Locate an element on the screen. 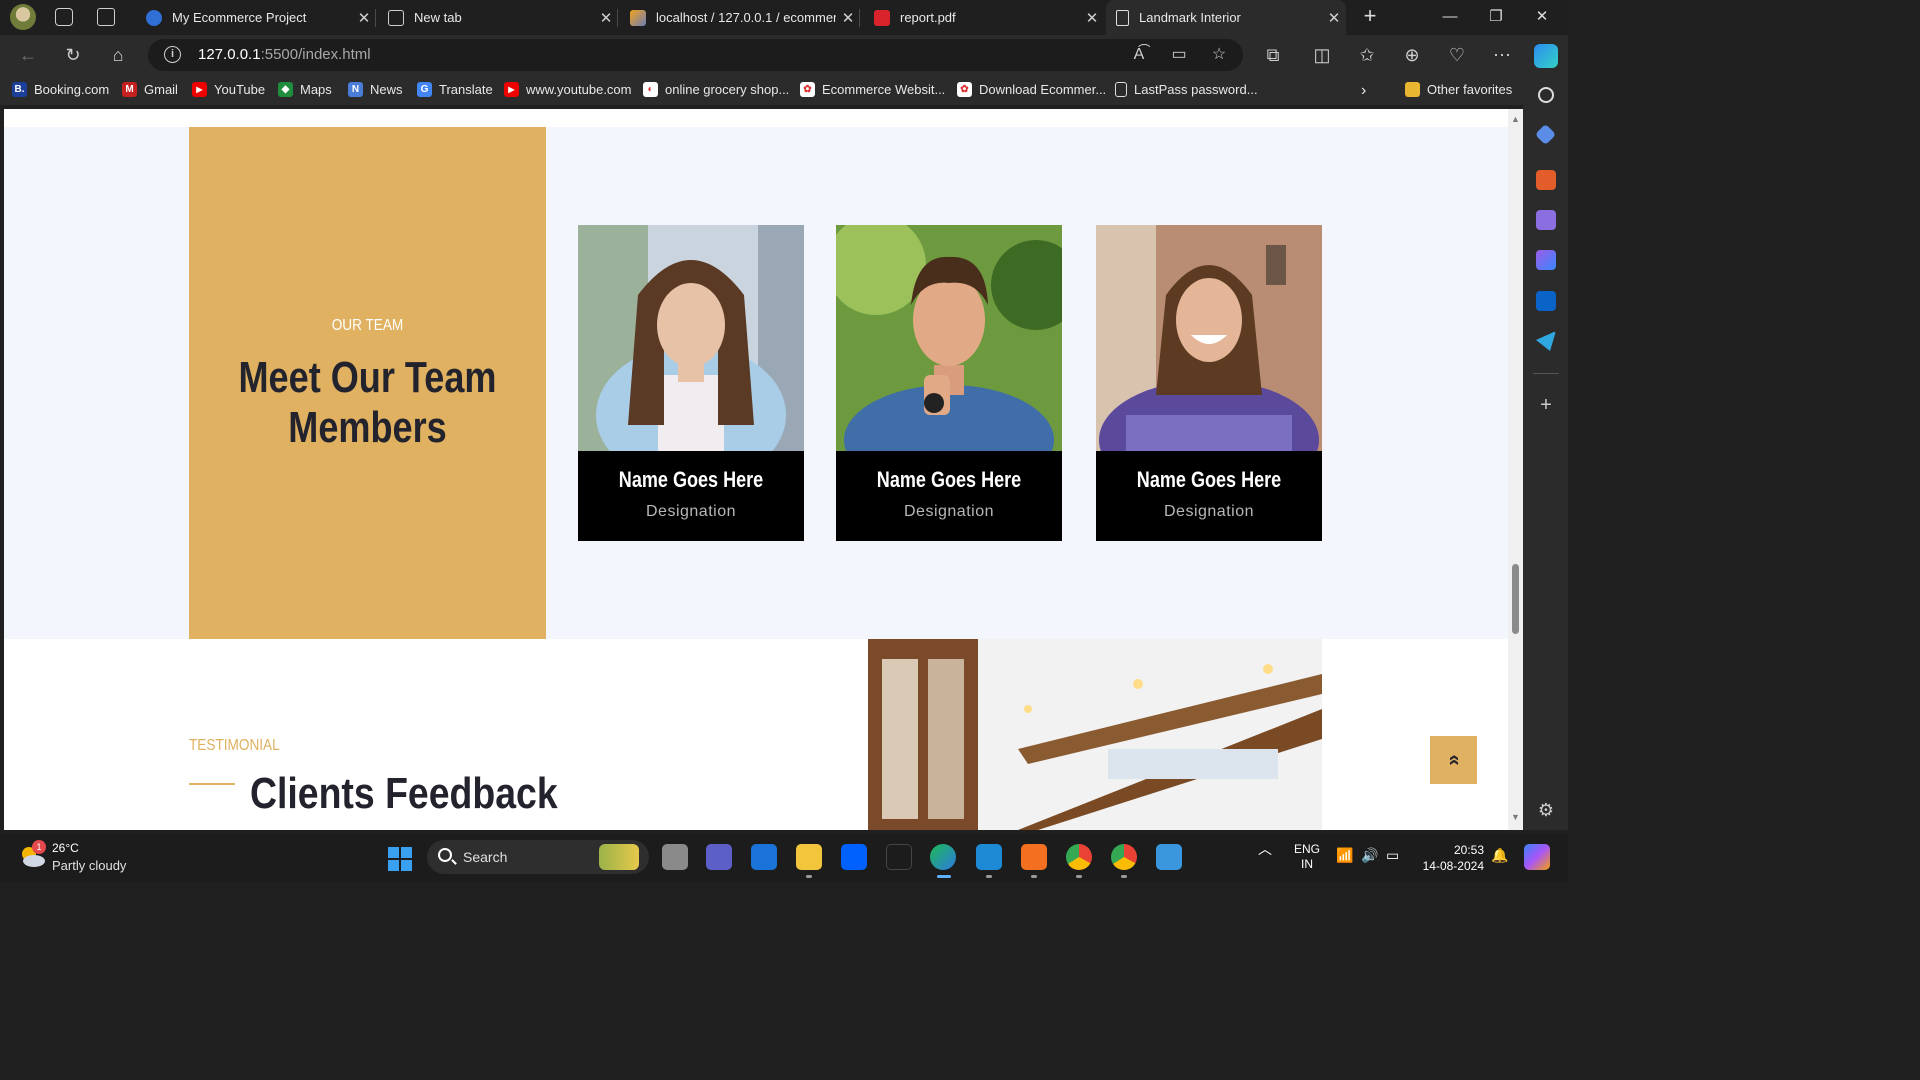 This screenshot has width=1920, height=1080. task-view-icon is located at coordinates (675, 857).